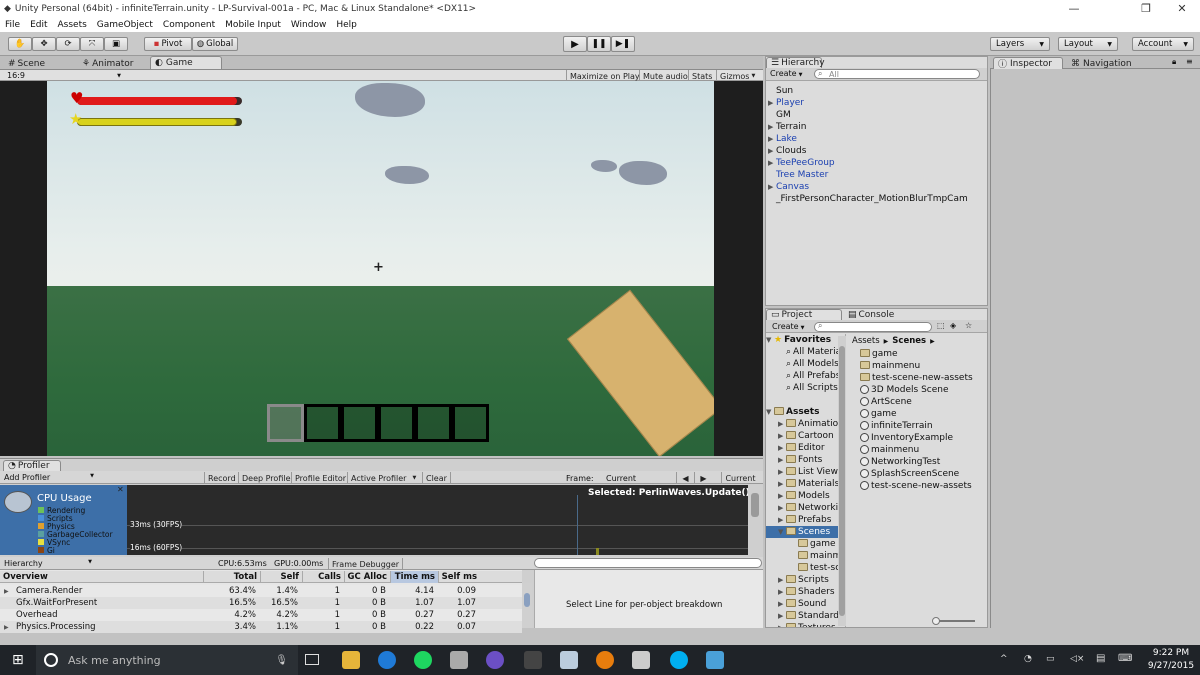  Describe the element at coordinates (904, 390) in the screenshot. I see `project-asset: 3D Models Scene` at that location.